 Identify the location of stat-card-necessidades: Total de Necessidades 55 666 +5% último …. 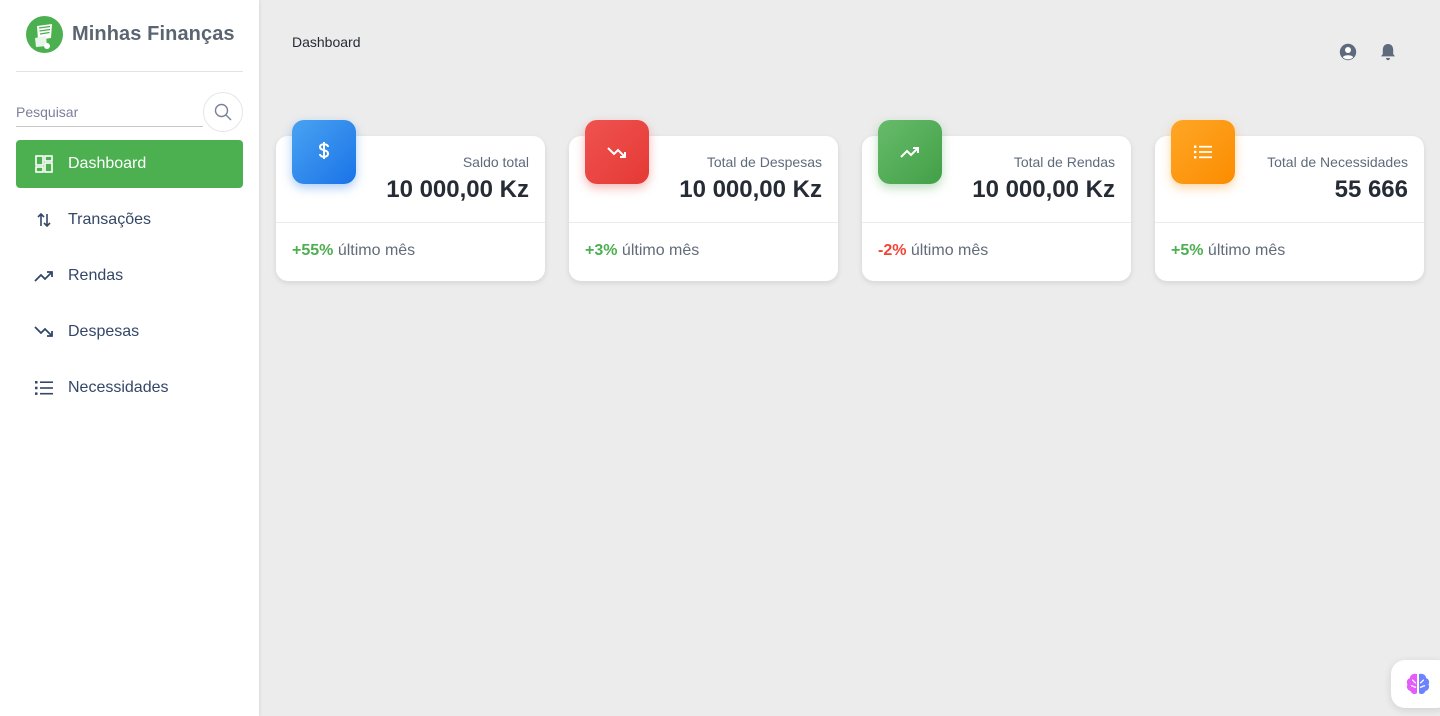
(1289, 200).